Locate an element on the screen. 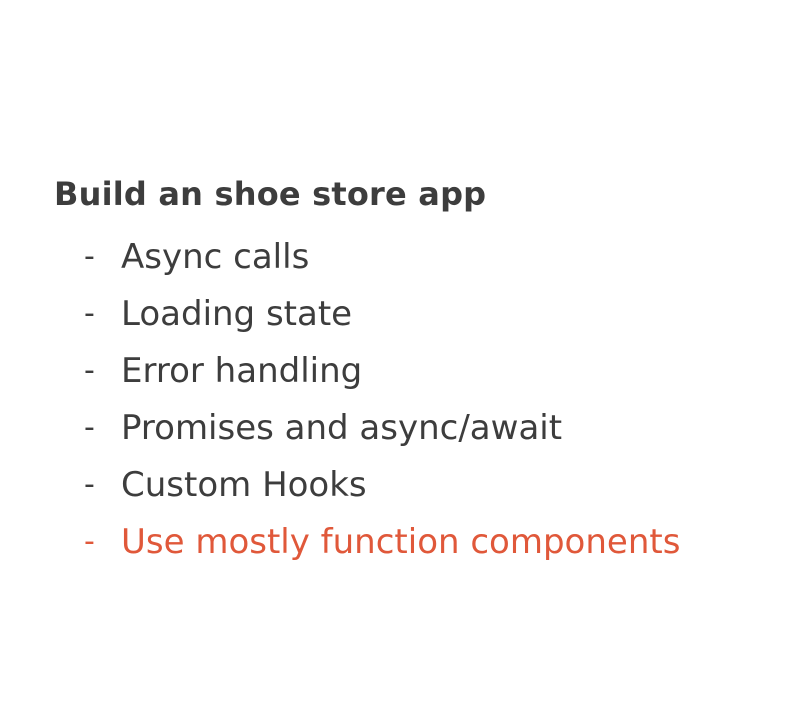  bullet-item-promises: - Promises and async/await is located at coordinates (382, 427).